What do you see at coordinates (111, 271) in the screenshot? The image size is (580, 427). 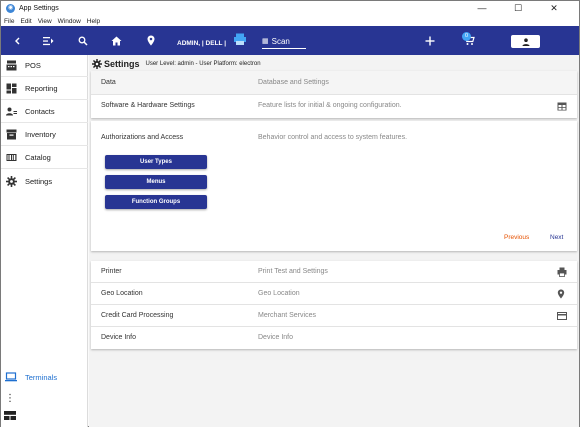 I see `printer-label: Printer` at bounding box center [111, 271].